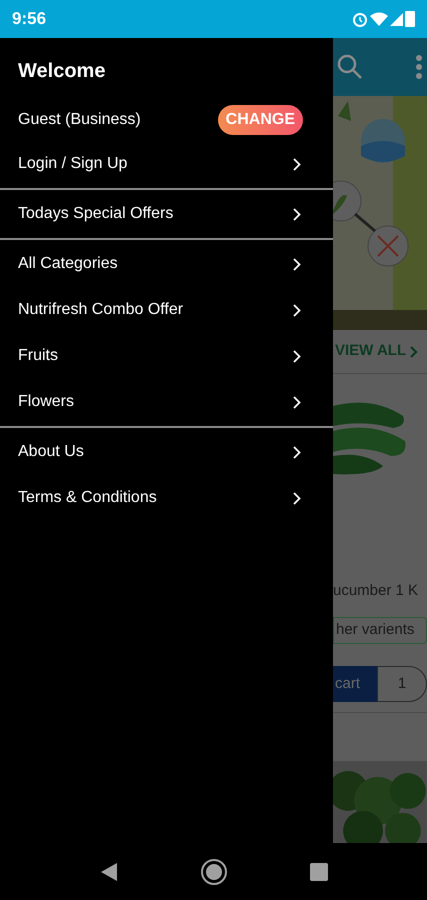 Image resolution: width=427 pixels, height=900 pixels. What do you see at coordinates (79, 120) in the screenshot?
I see `account-label: Guest (Business)` at bounding box center [79, 120].